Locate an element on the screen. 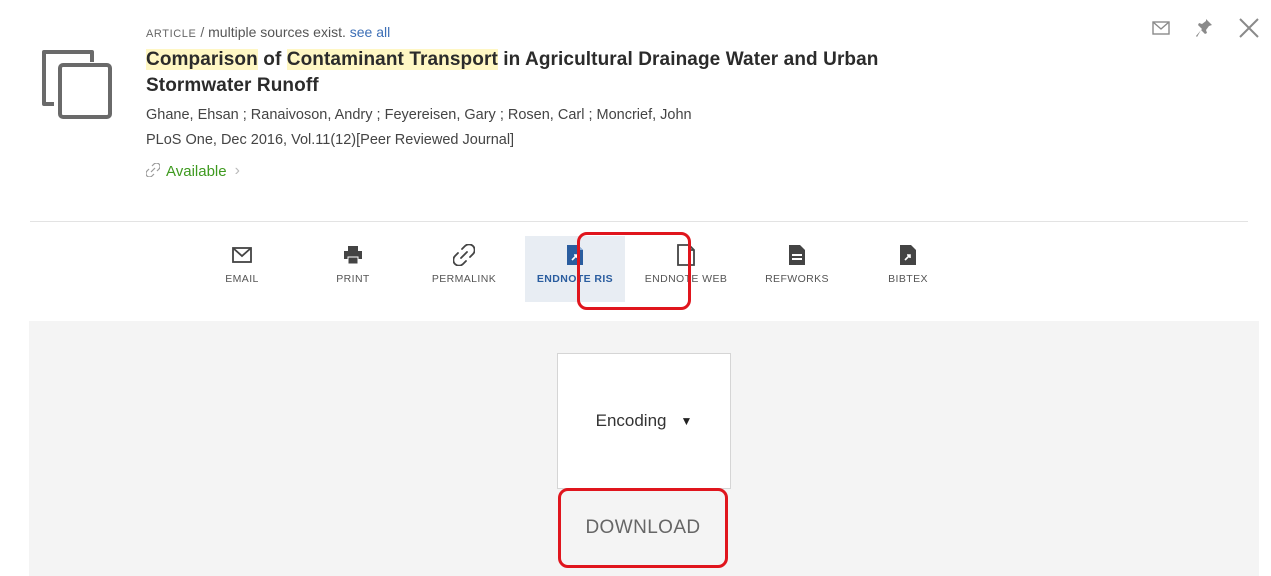 The height and width of the screenshot is (576, 1271). envelope-icon is located at coordinates (242, 255).